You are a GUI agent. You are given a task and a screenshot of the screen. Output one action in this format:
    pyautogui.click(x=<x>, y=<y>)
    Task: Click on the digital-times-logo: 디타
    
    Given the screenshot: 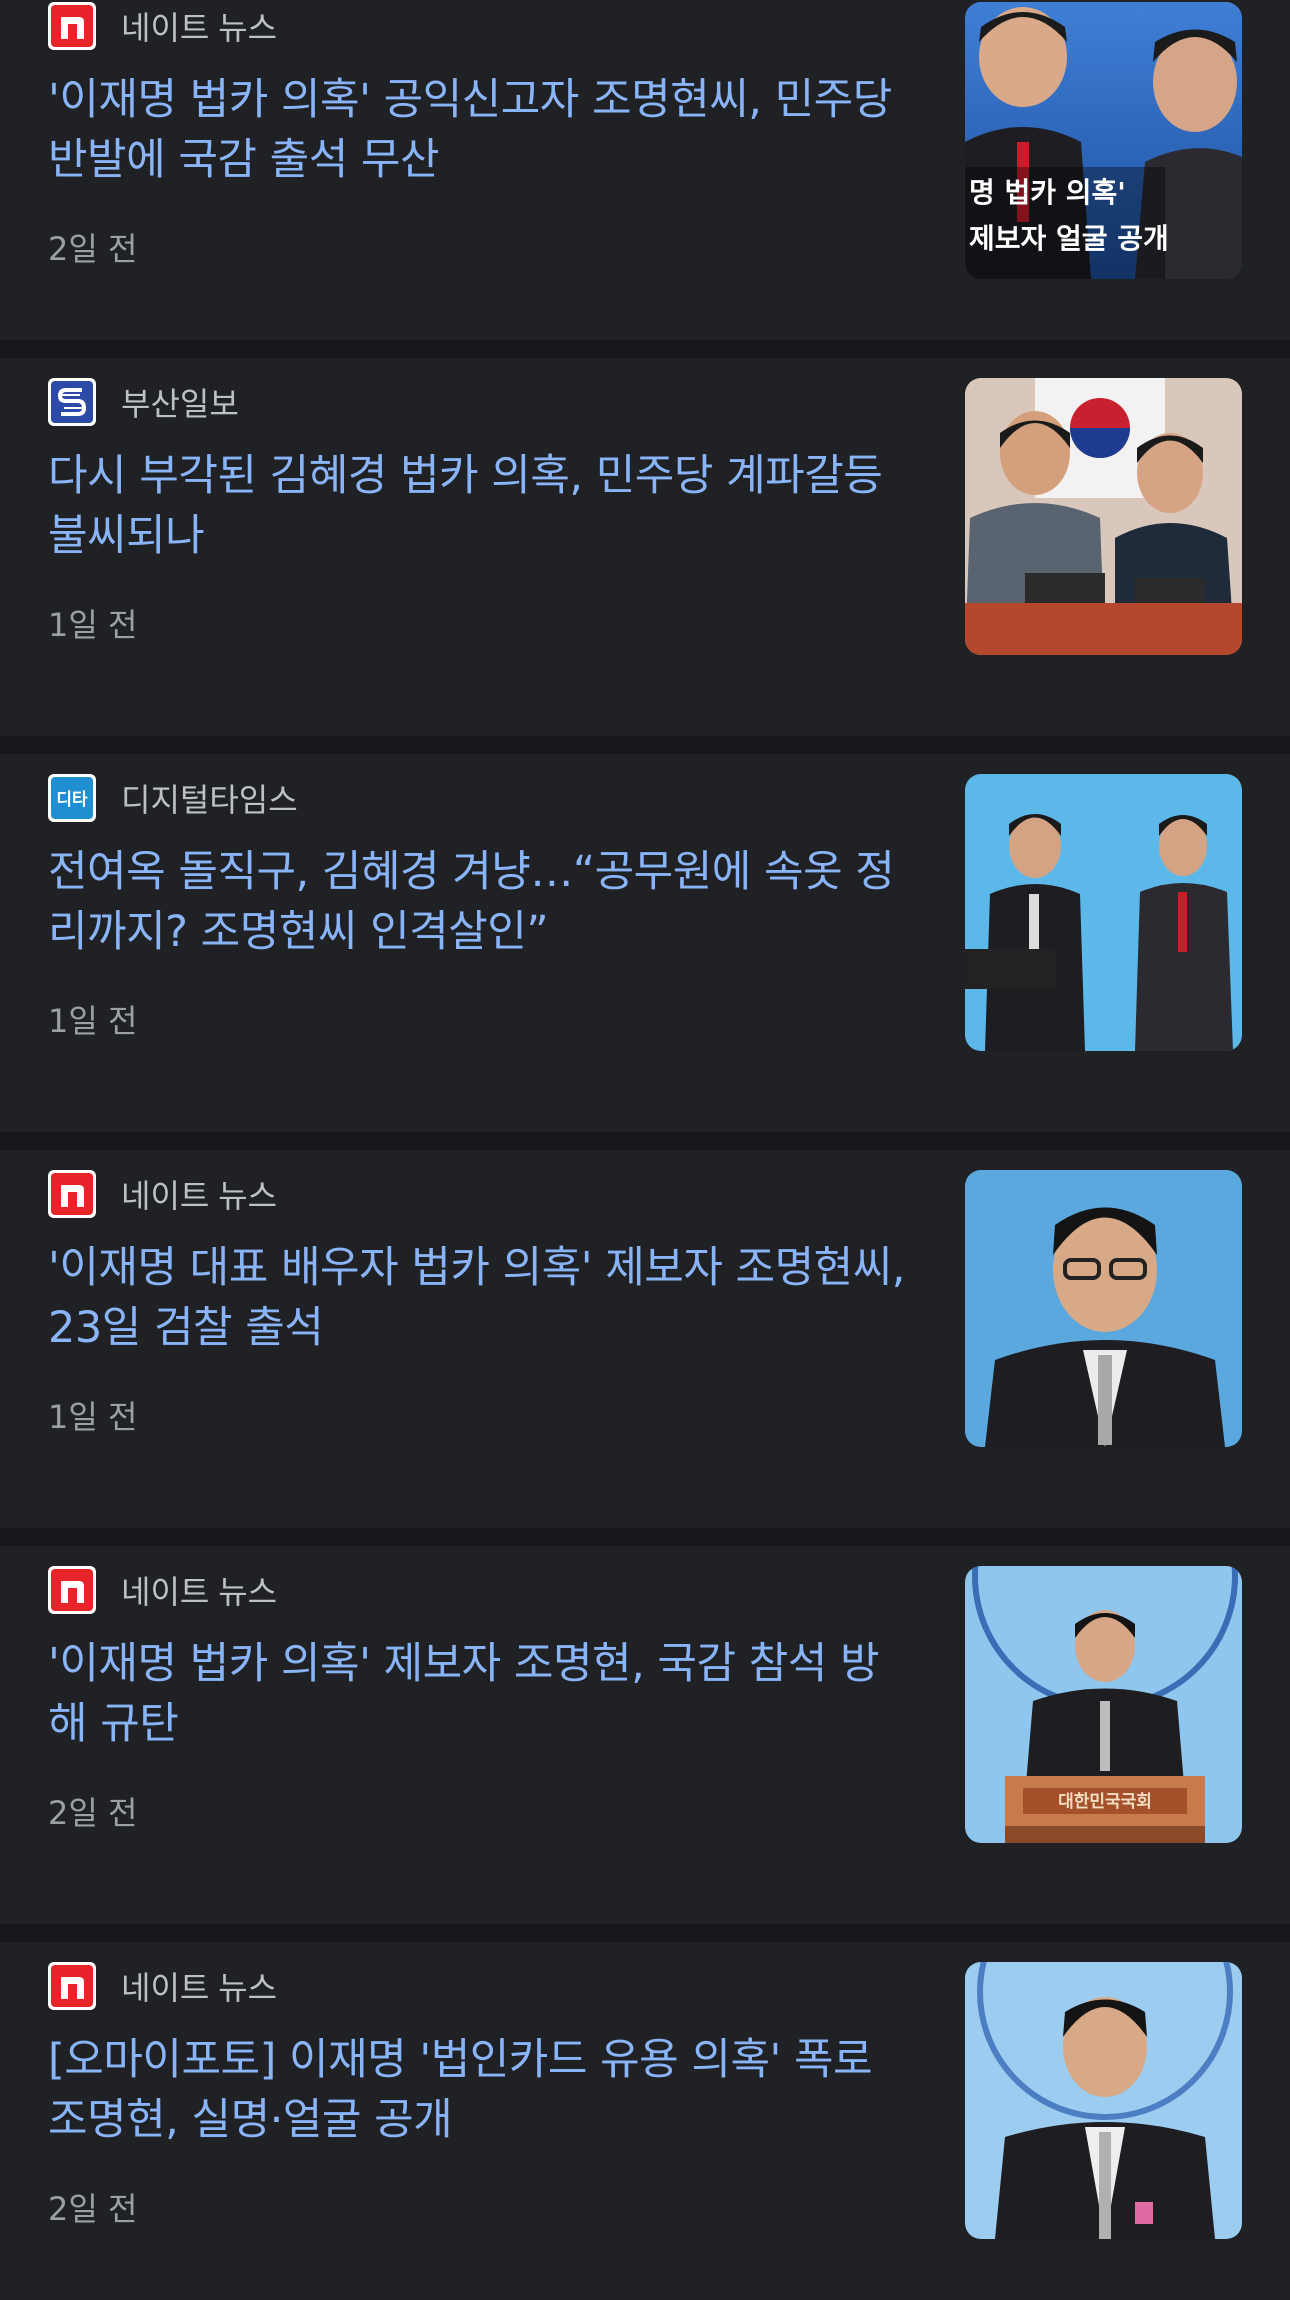 What is the action you would take?
    pyautogui.click(x=72, y=798)
    